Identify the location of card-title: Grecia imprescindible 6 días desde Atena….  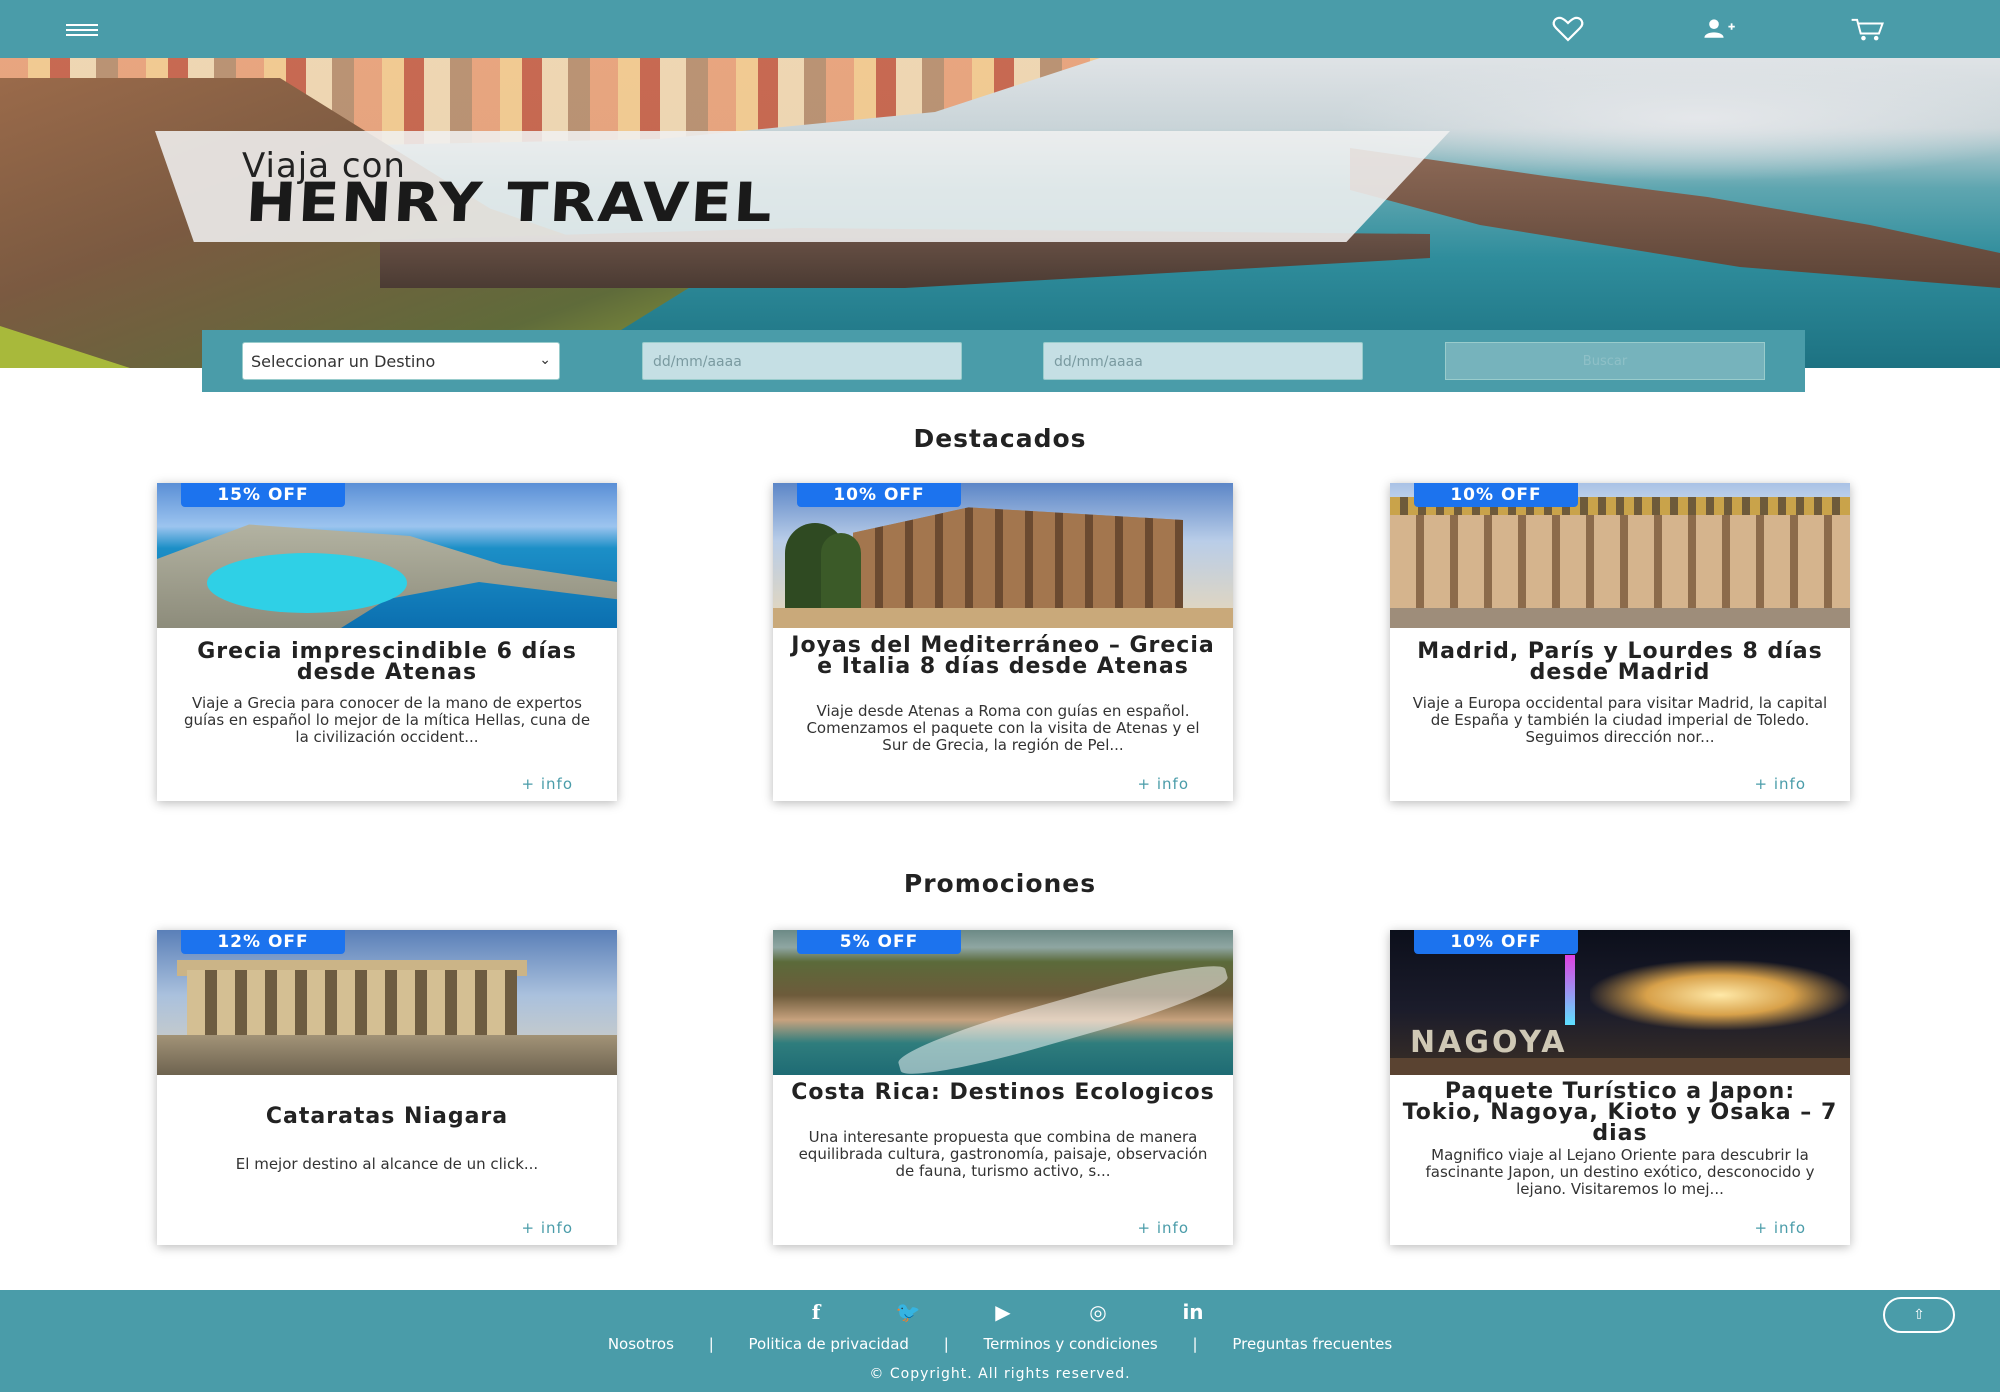
(387, 662).